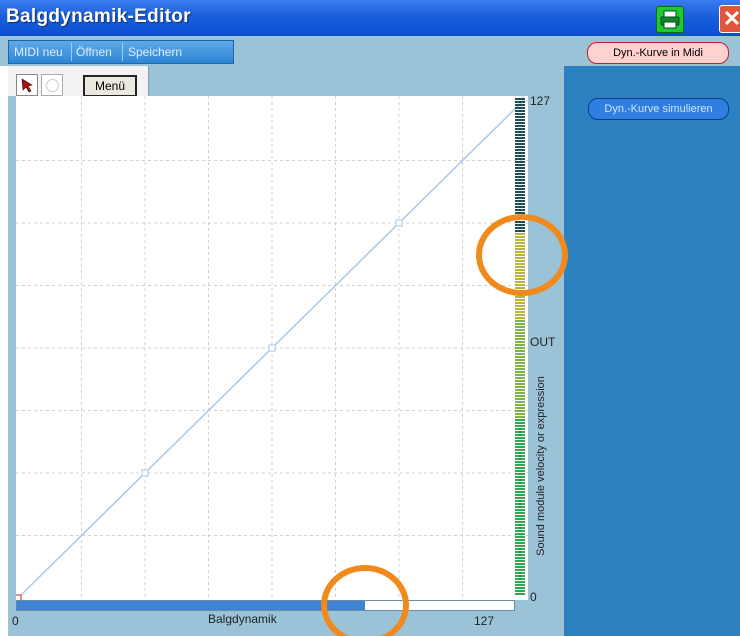 The width and height of the screenshot is (740, 636). I want to click on highlight-circle-meter, so click(522, 255).